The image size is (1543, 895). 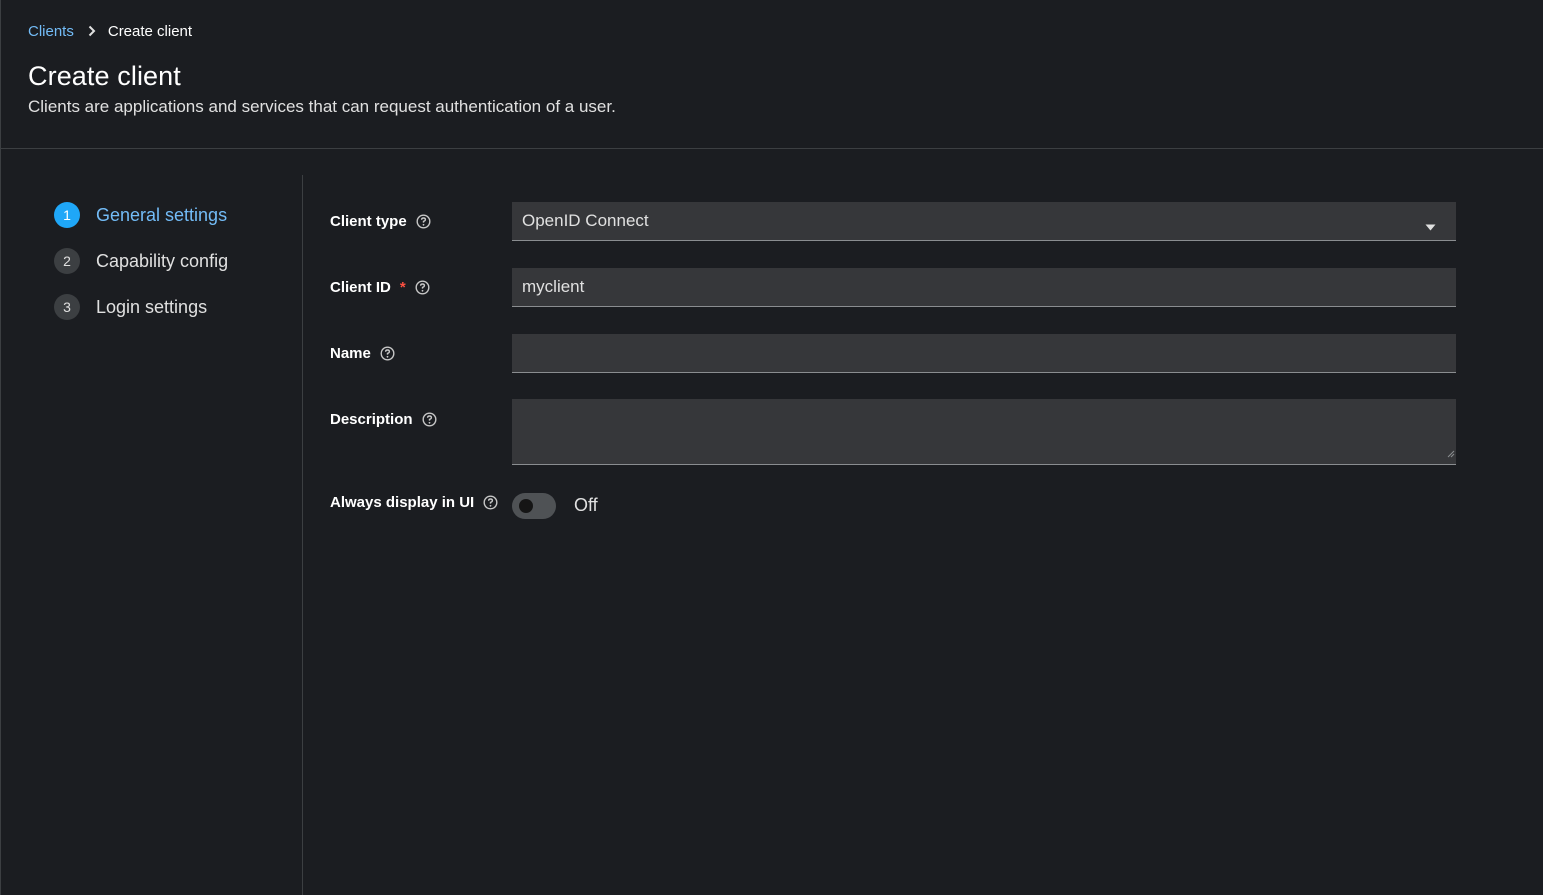 I want to click on client-id-label-text: Client ID, so click(x=360, y=287).